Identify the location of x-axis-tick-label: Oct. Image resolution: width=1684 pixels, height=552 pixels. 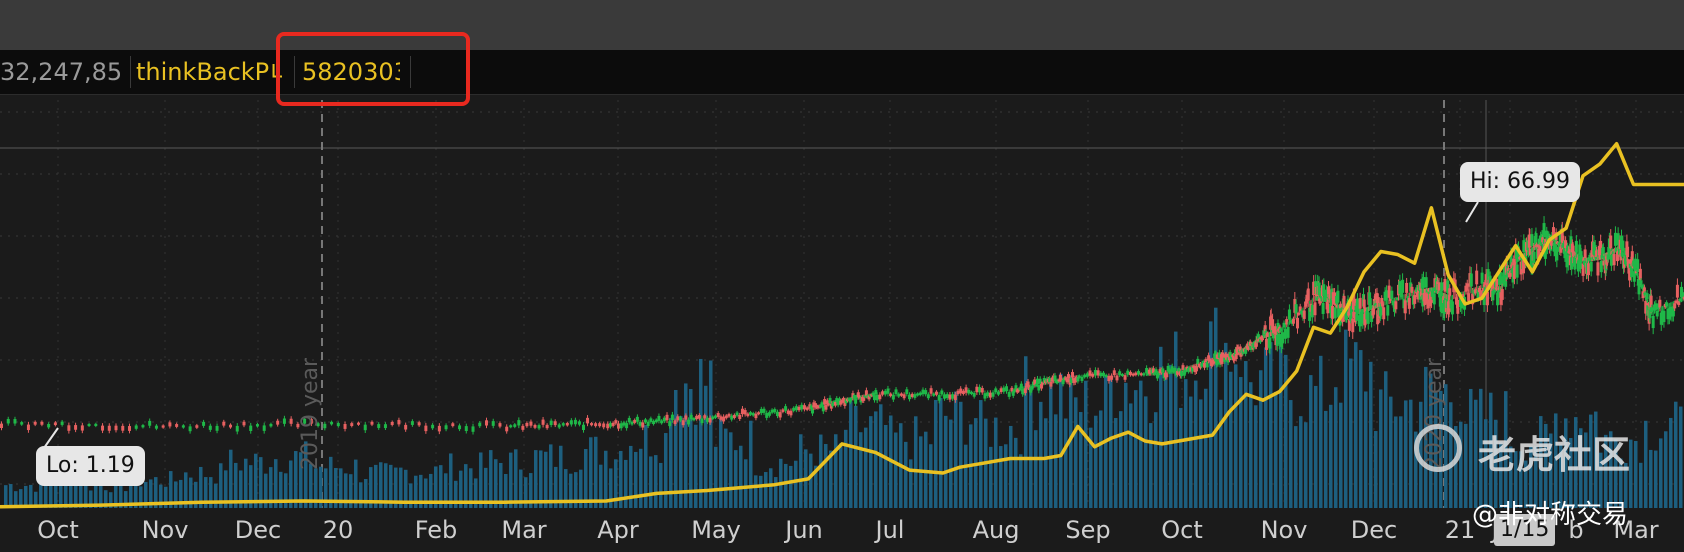
(1182, 530).